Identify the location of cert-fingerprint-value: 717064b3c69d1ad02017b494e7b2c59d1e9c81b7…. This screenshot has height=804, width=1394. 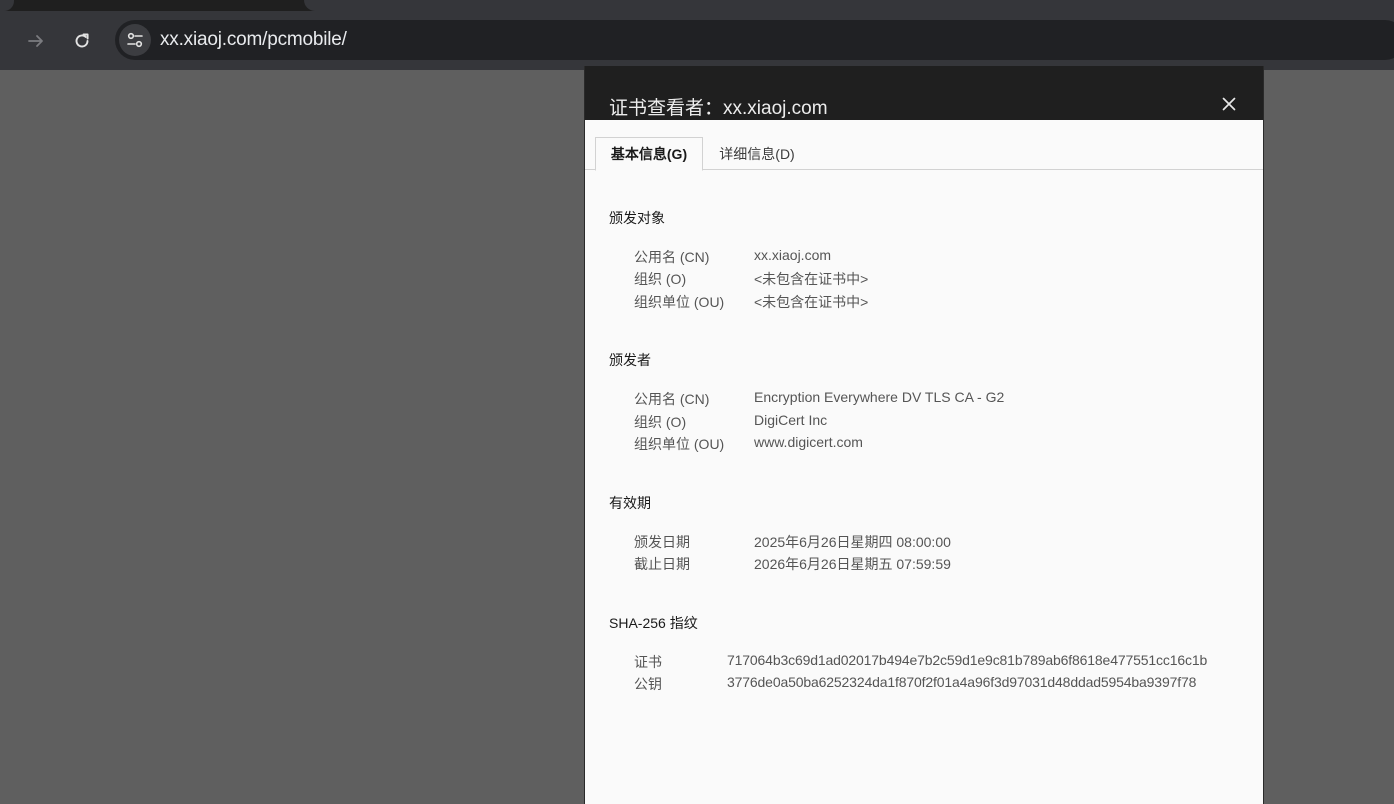
(967, 660).